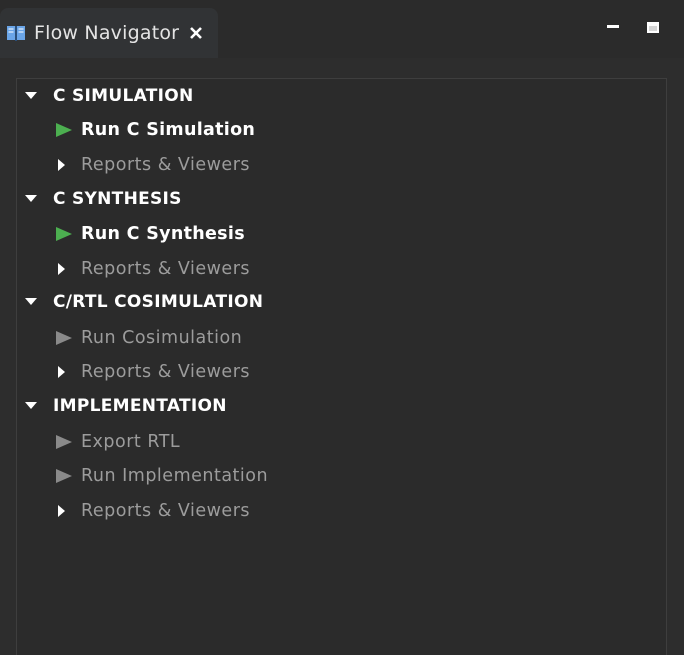 The image size is (684, 655). I want to click on export-rtl-item: Export RTL, so click(117, 442).